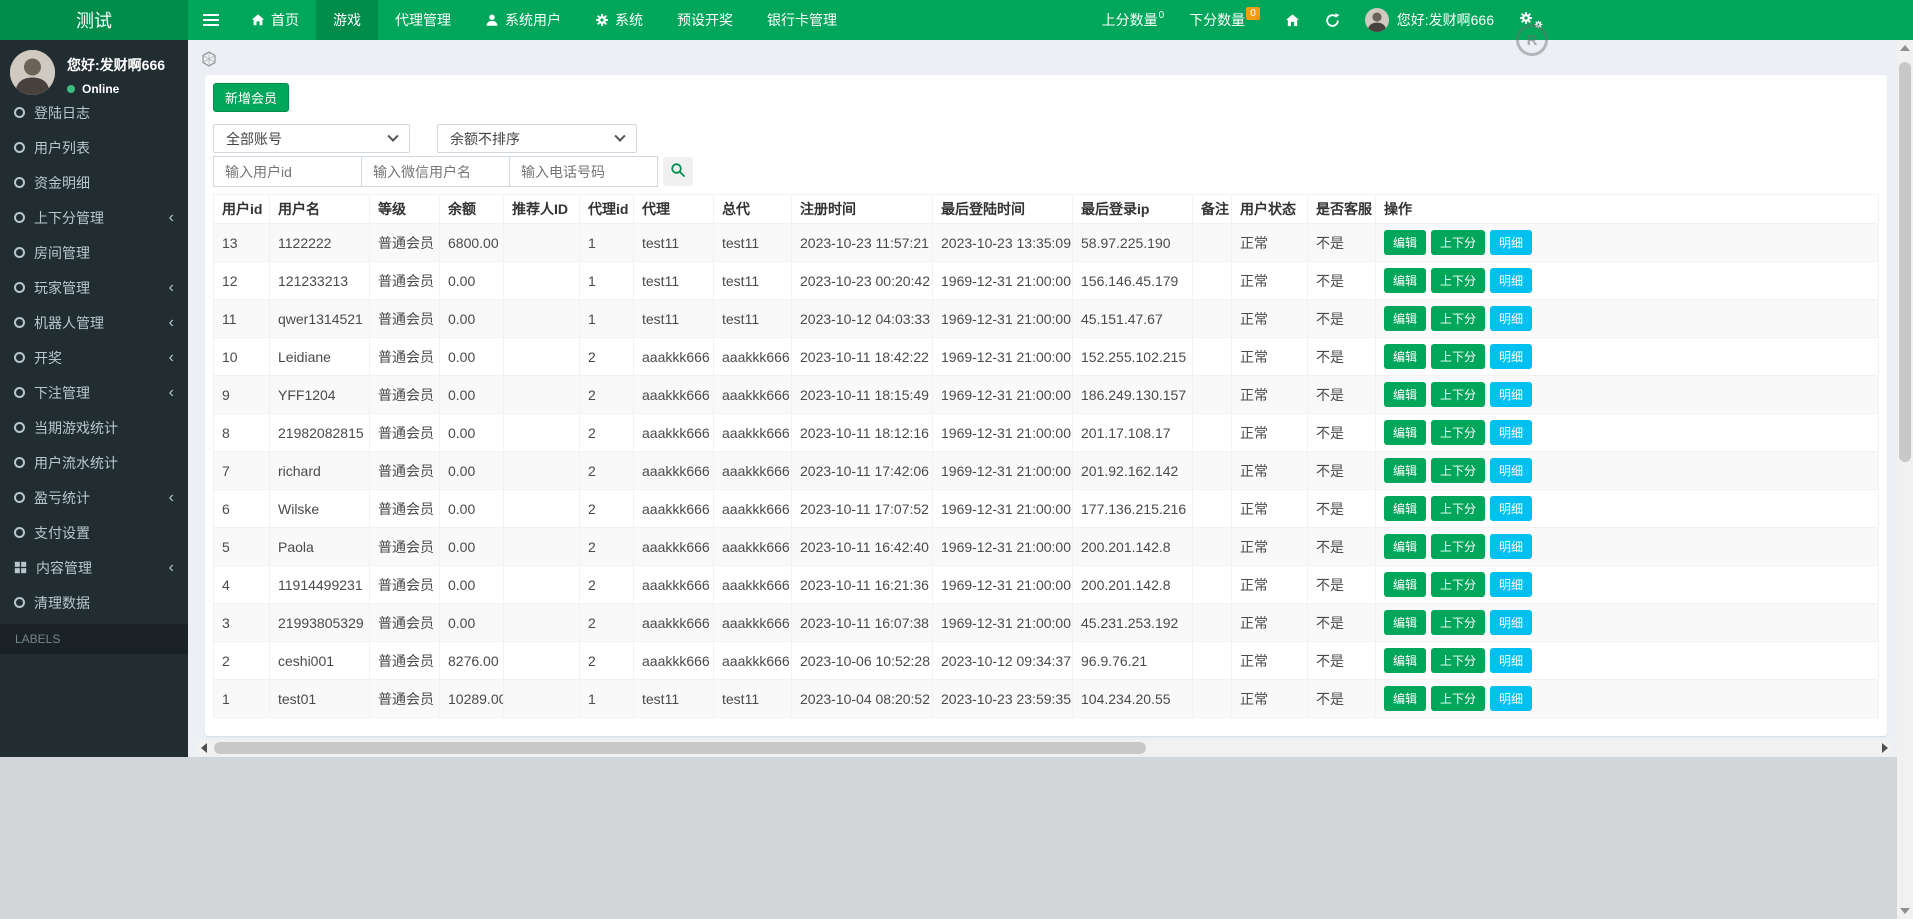  I want to click on horizontal-scrollbar-thumb, so click(680, 748).